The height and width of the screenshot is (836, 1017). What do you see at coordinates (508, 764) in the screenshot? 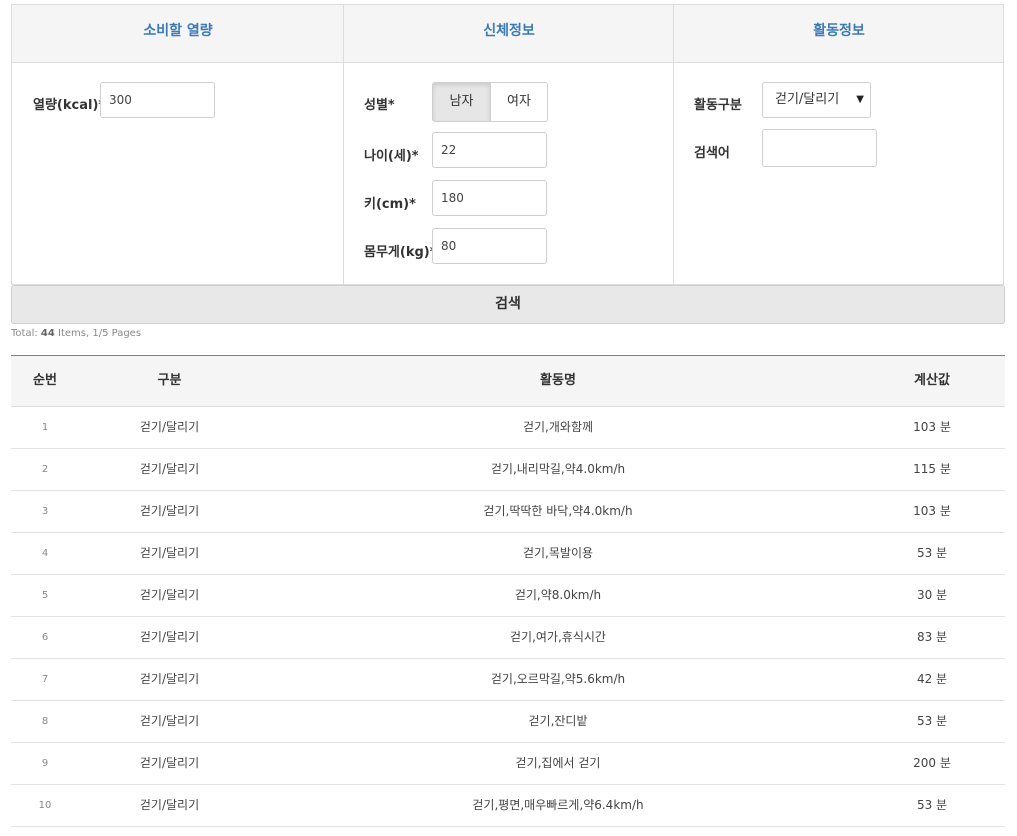
I see `table-row: 9 걷기/달리기 걷기,집에서 걷기 200 분` at bounding box center [508, 764].